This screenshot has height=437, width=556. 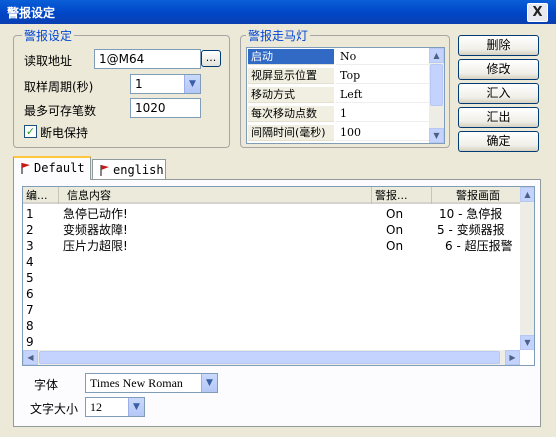 I want to click on close-button: X, so click(x=537, y=12).